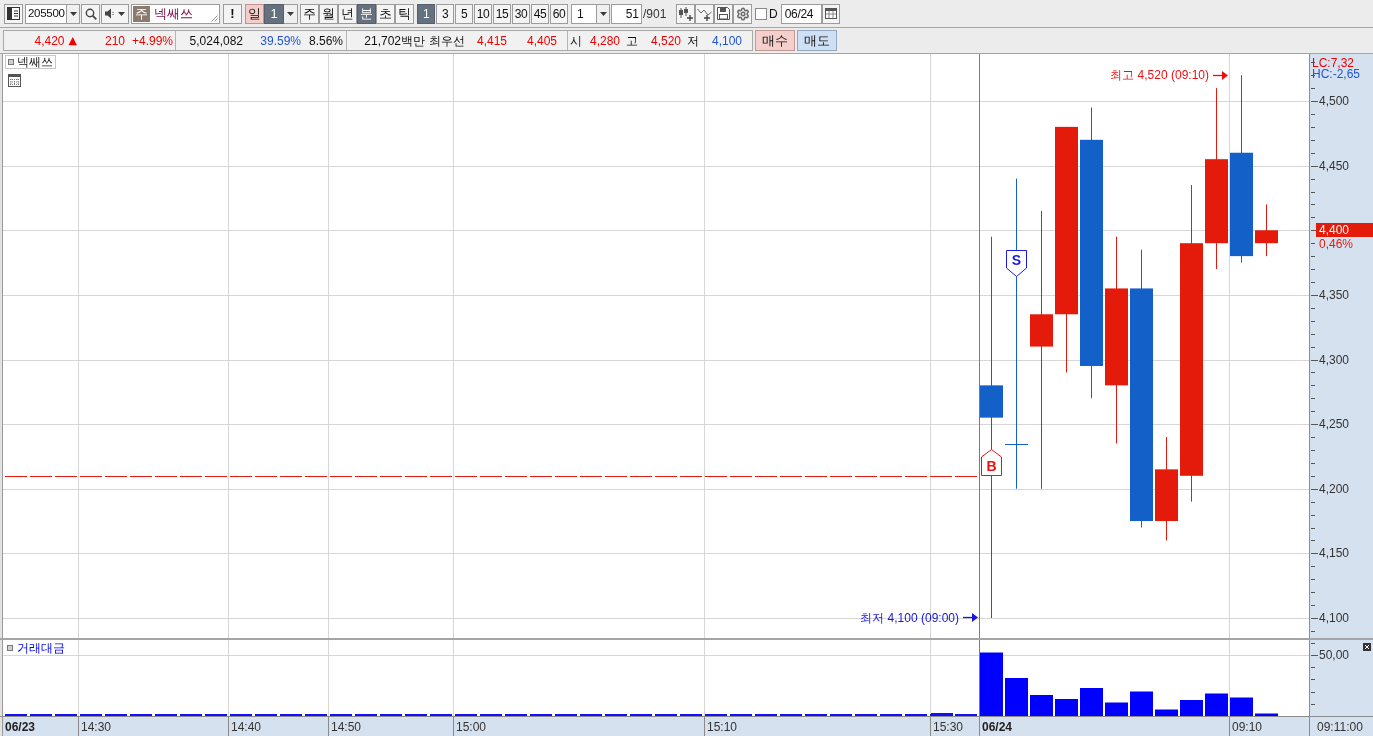 The image size is (1373, 736). What do you see at coordinates (665, 40) in the screenshot?
I see `quote-value: 4,520` at bounding box center [665, 40].